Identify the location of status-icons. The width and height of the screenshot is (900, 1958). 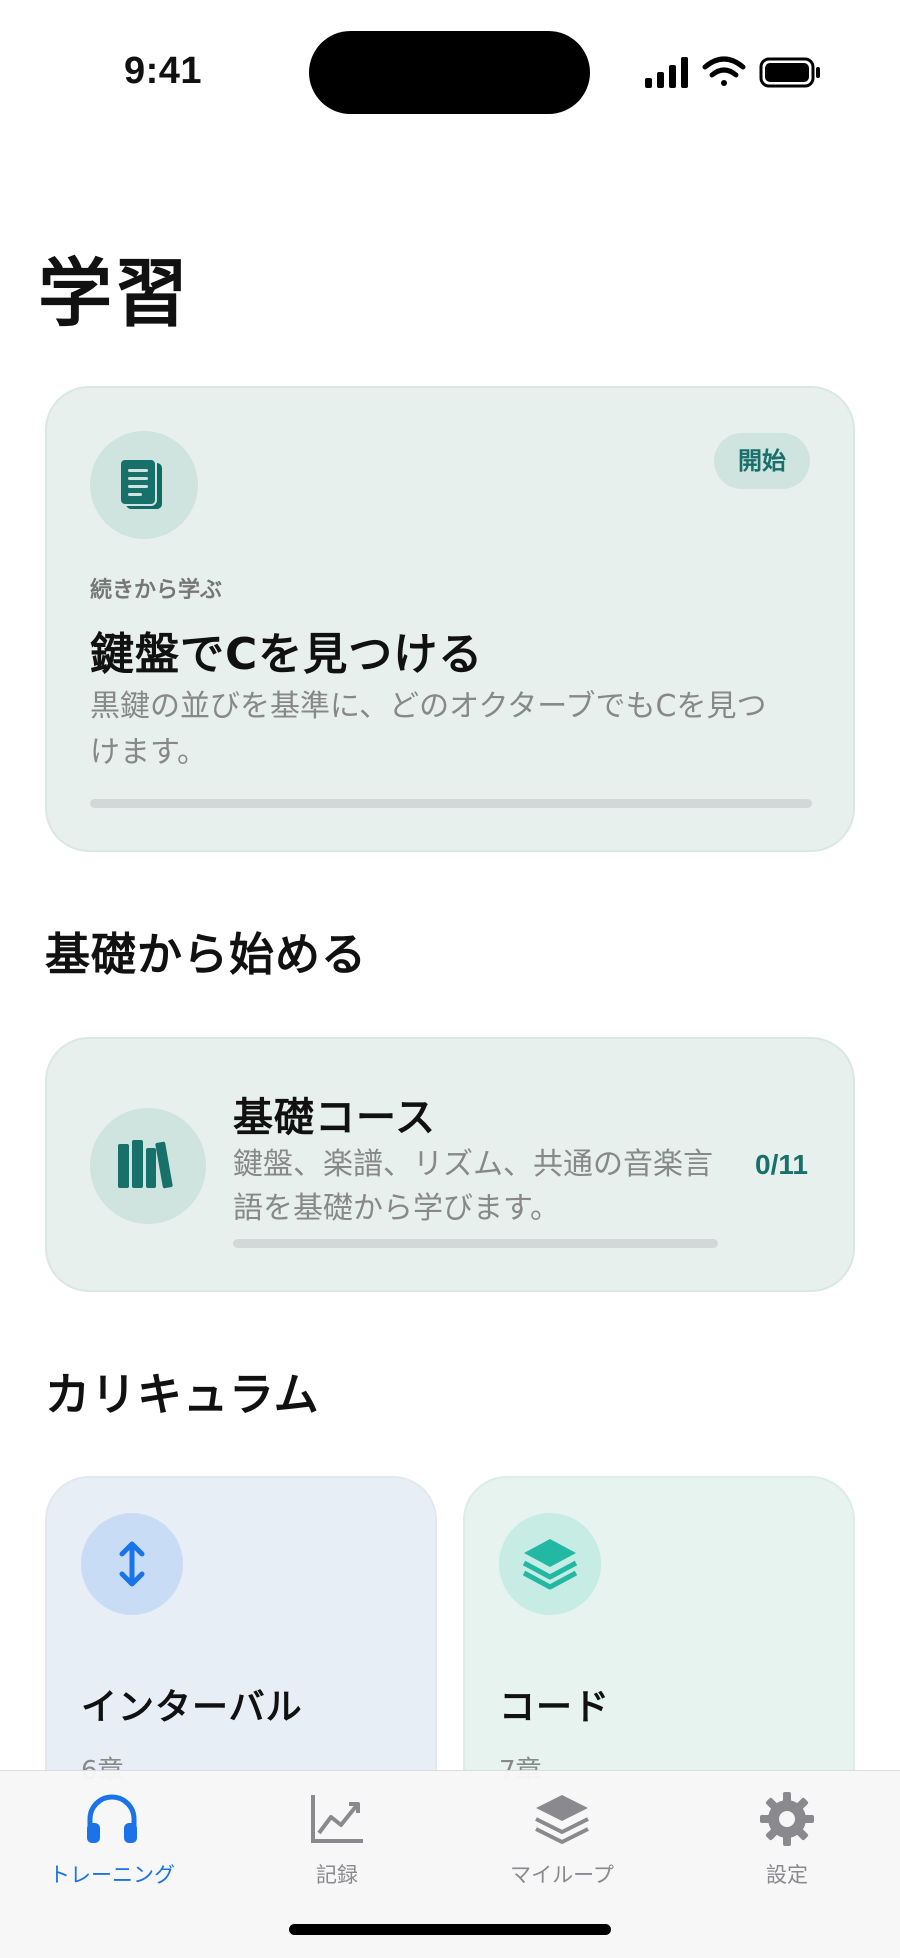
(732, 72).